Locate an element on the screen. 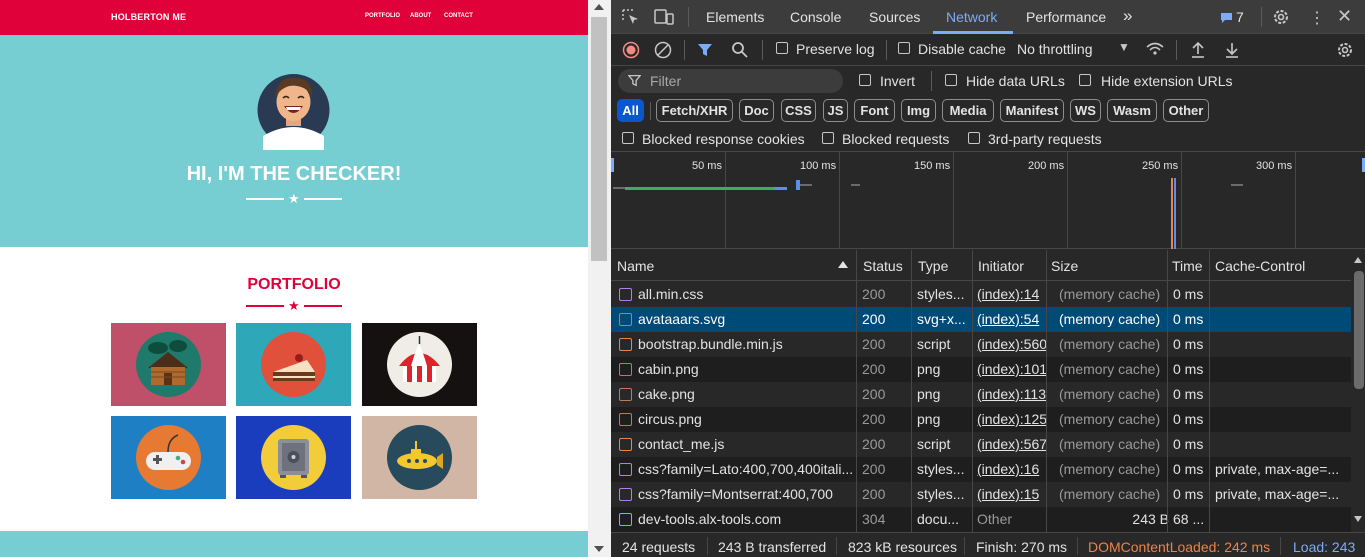 Image resolution: width=1365 pixels, height=557 pixels. requests-table-scrollbar is located at coordinates (1358, 391).